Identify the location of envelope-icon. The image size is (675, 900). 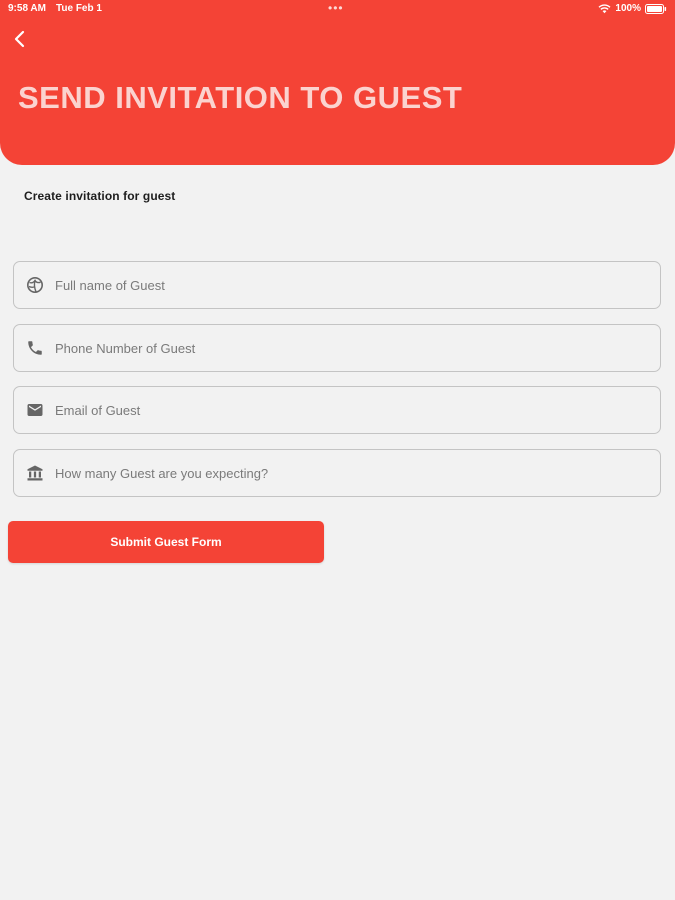
(35, 410).